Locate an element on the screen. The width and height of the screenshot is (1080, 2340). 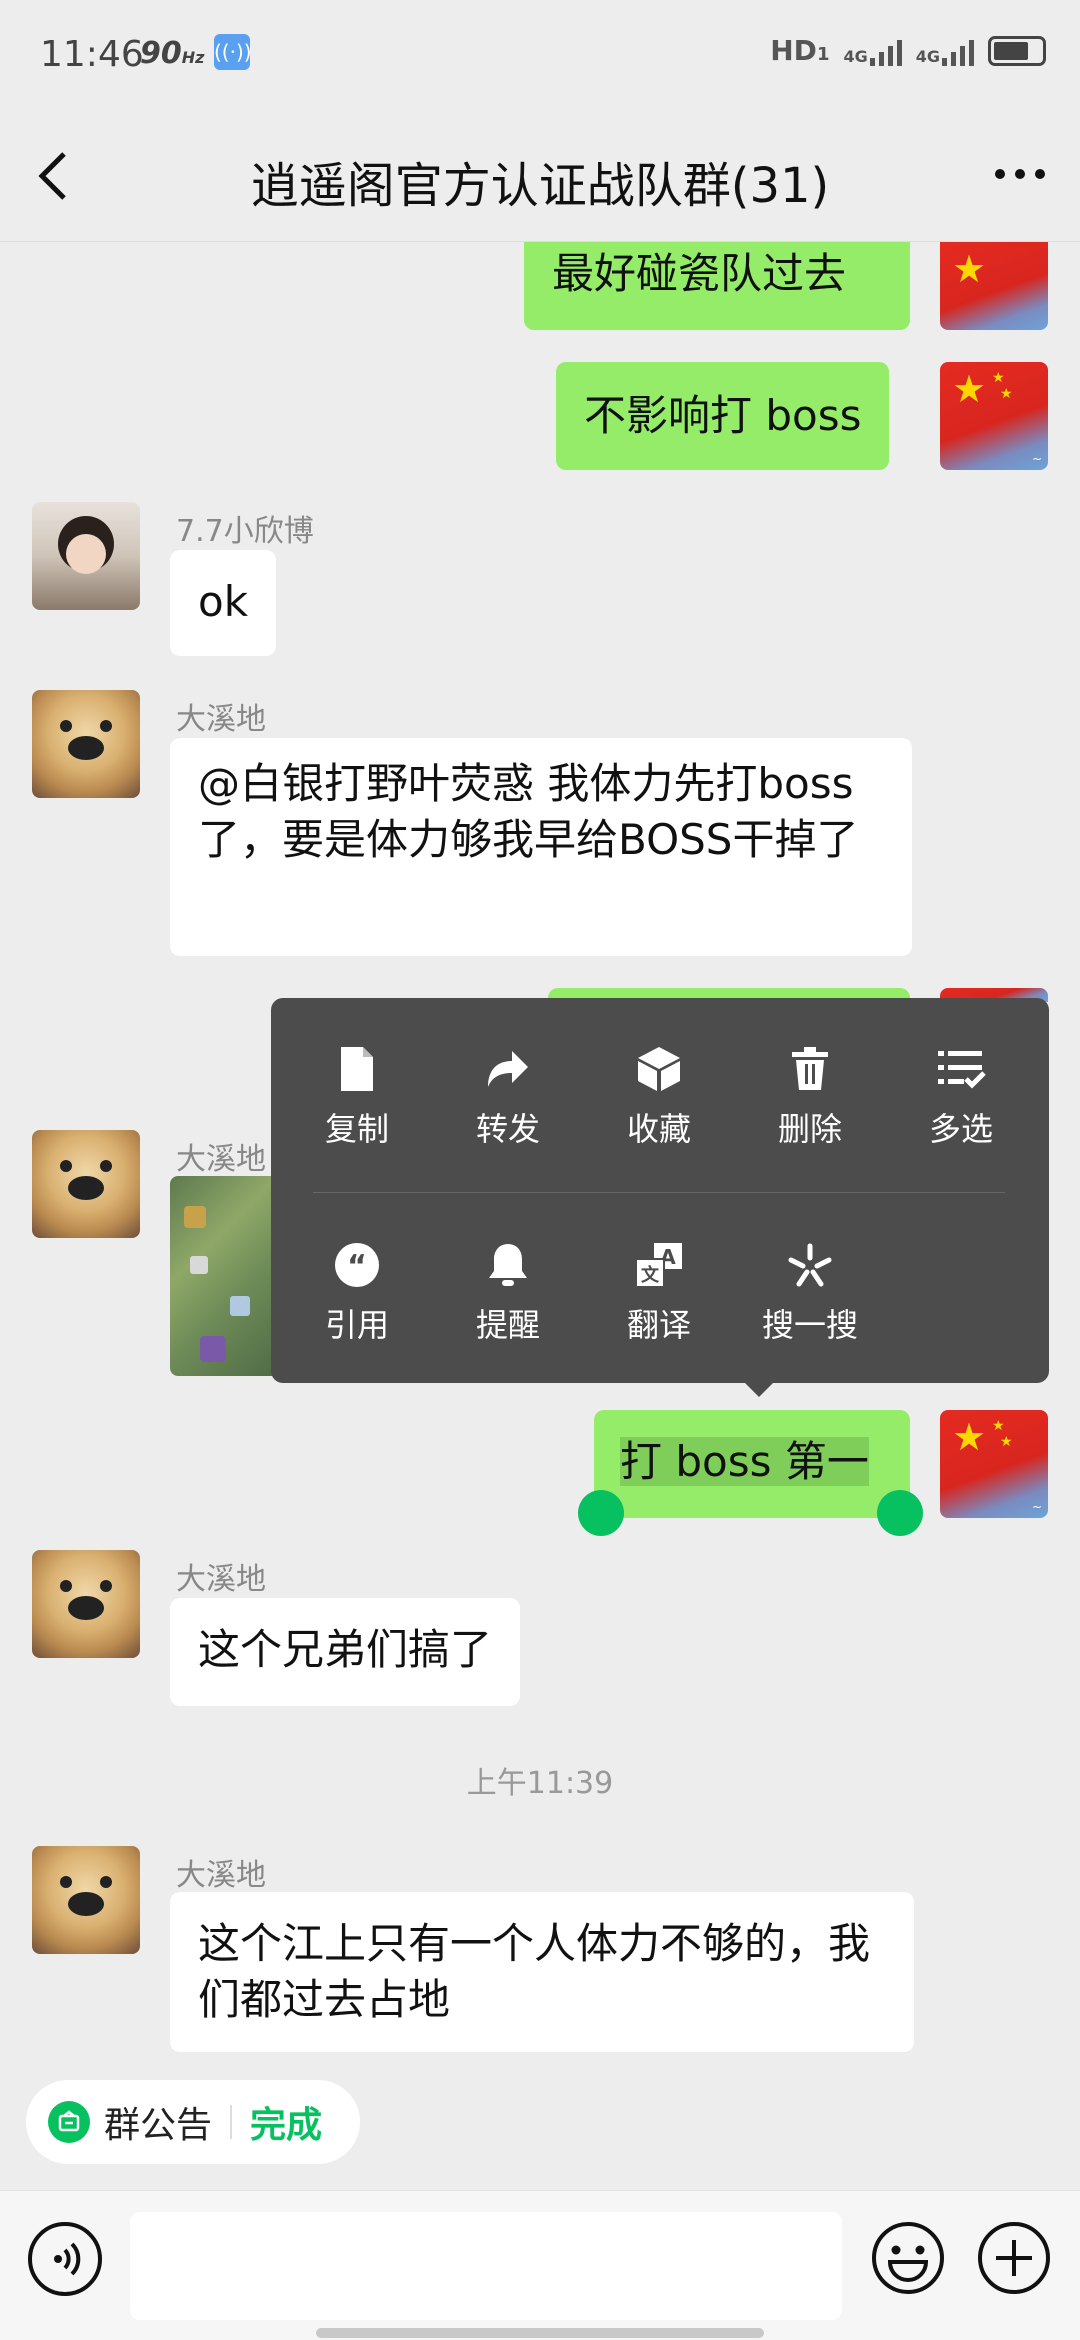
message-bubble: 不影响打 boss is located at coordinates (723, 416).